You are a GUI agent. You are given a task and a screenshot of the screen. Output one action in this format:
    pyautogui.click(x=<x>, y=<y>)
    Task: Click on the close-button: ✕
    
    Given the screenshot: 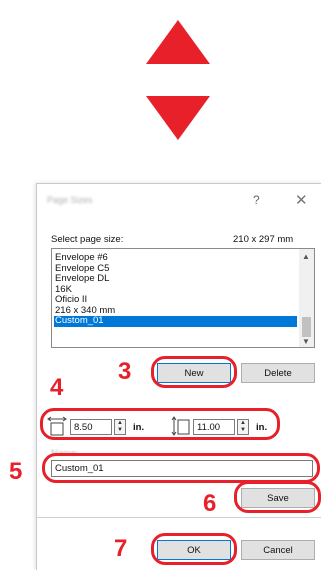 What is the action you would take?
    pyautogui.click(x=301, y=200)
    